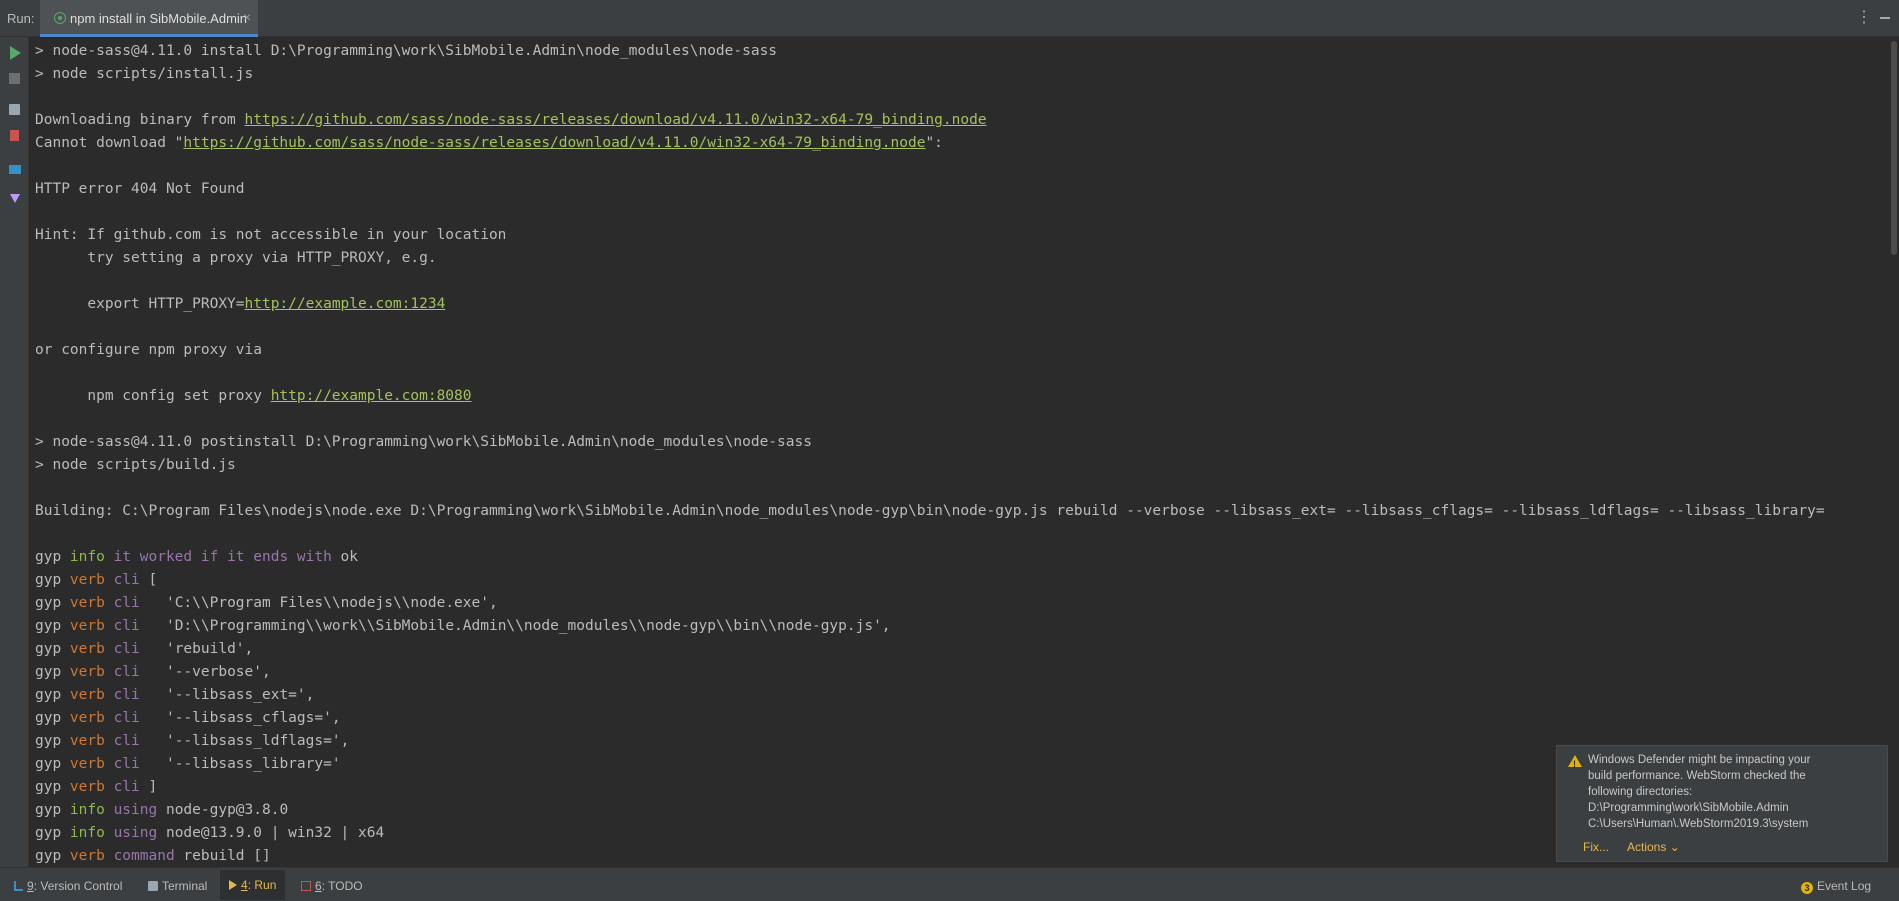 Image resolution: width=1899 pixels, height=901 pixels. Describe the element at coordinates (223, 810) in the screenshot. I see `console-text: node-gyp@3.8.0` at that location.